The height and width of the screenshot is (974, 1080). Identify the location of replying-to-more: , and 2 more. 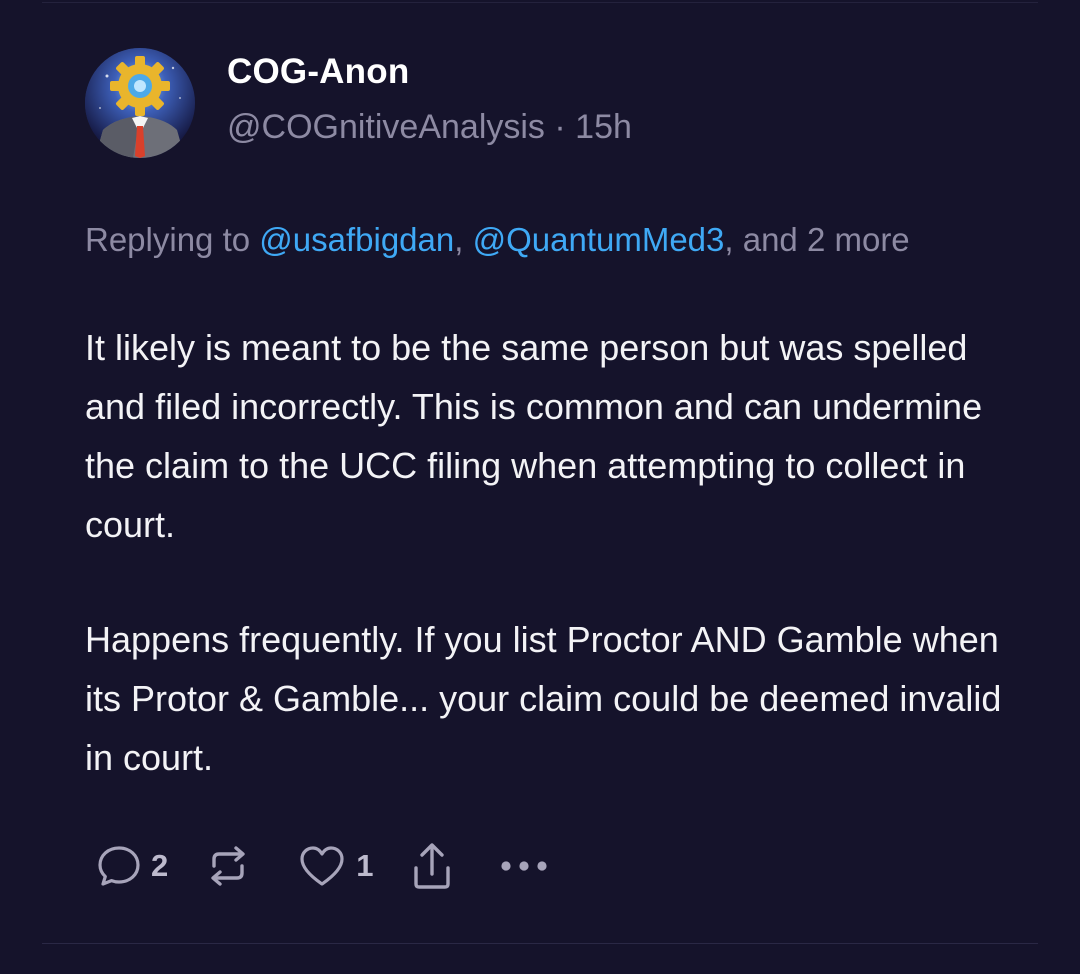
(816, 239).